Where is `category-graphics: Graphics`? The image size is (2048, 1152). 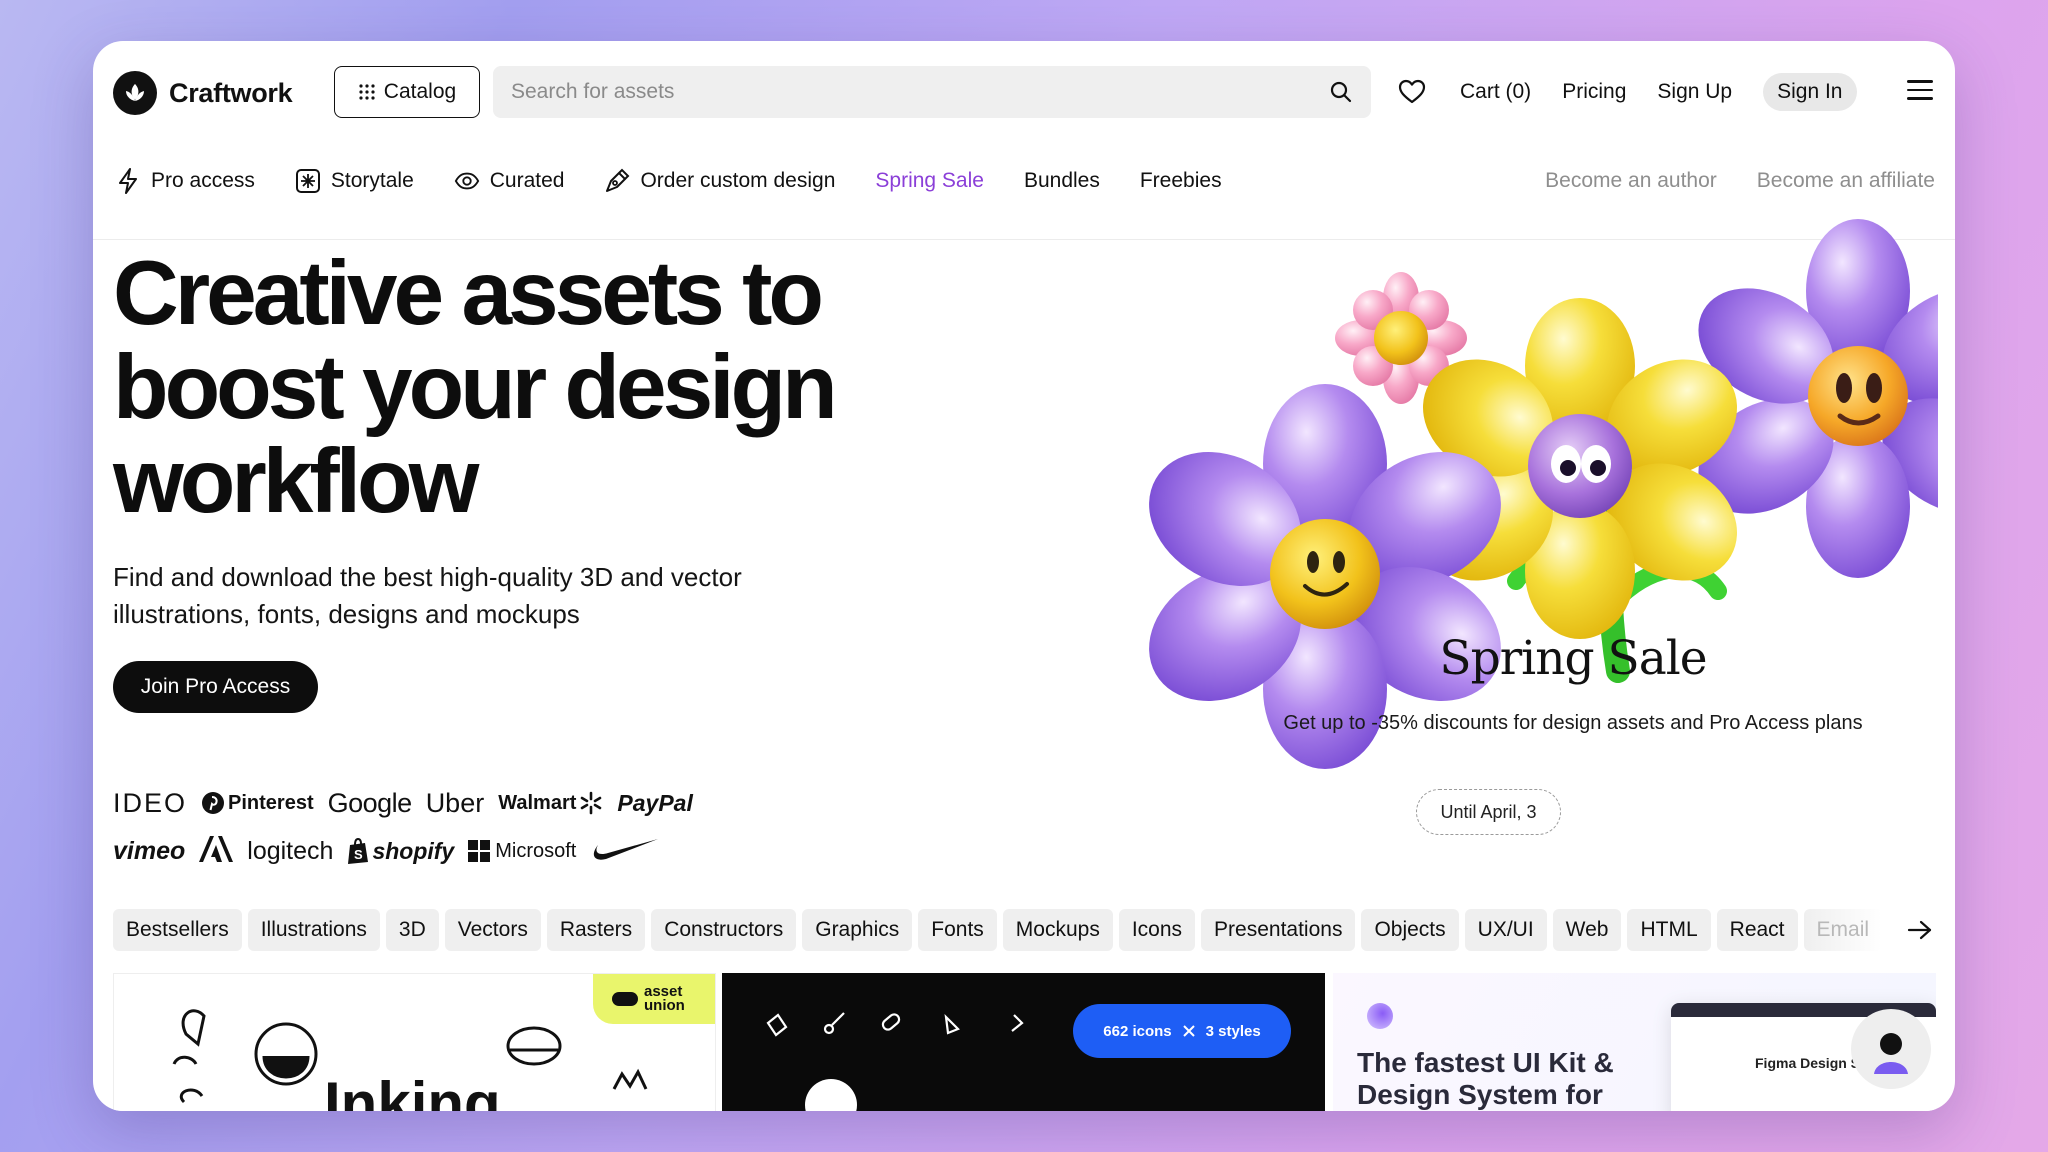 category-graphics: Graphics is located at coordinates (857, 930).